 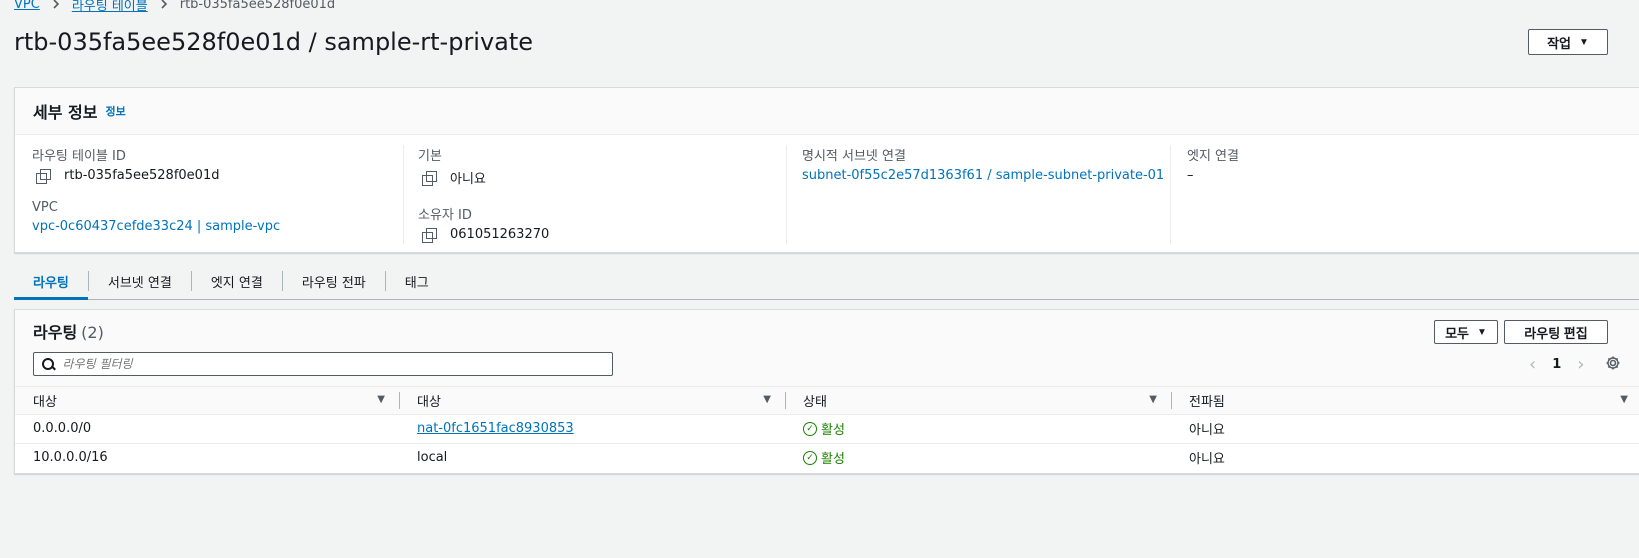 What do you see at coordinates (334, 283) in the screenshot?
I see `tab-route-propagation: 라우팅 전파` at bounding box center [334, 283].